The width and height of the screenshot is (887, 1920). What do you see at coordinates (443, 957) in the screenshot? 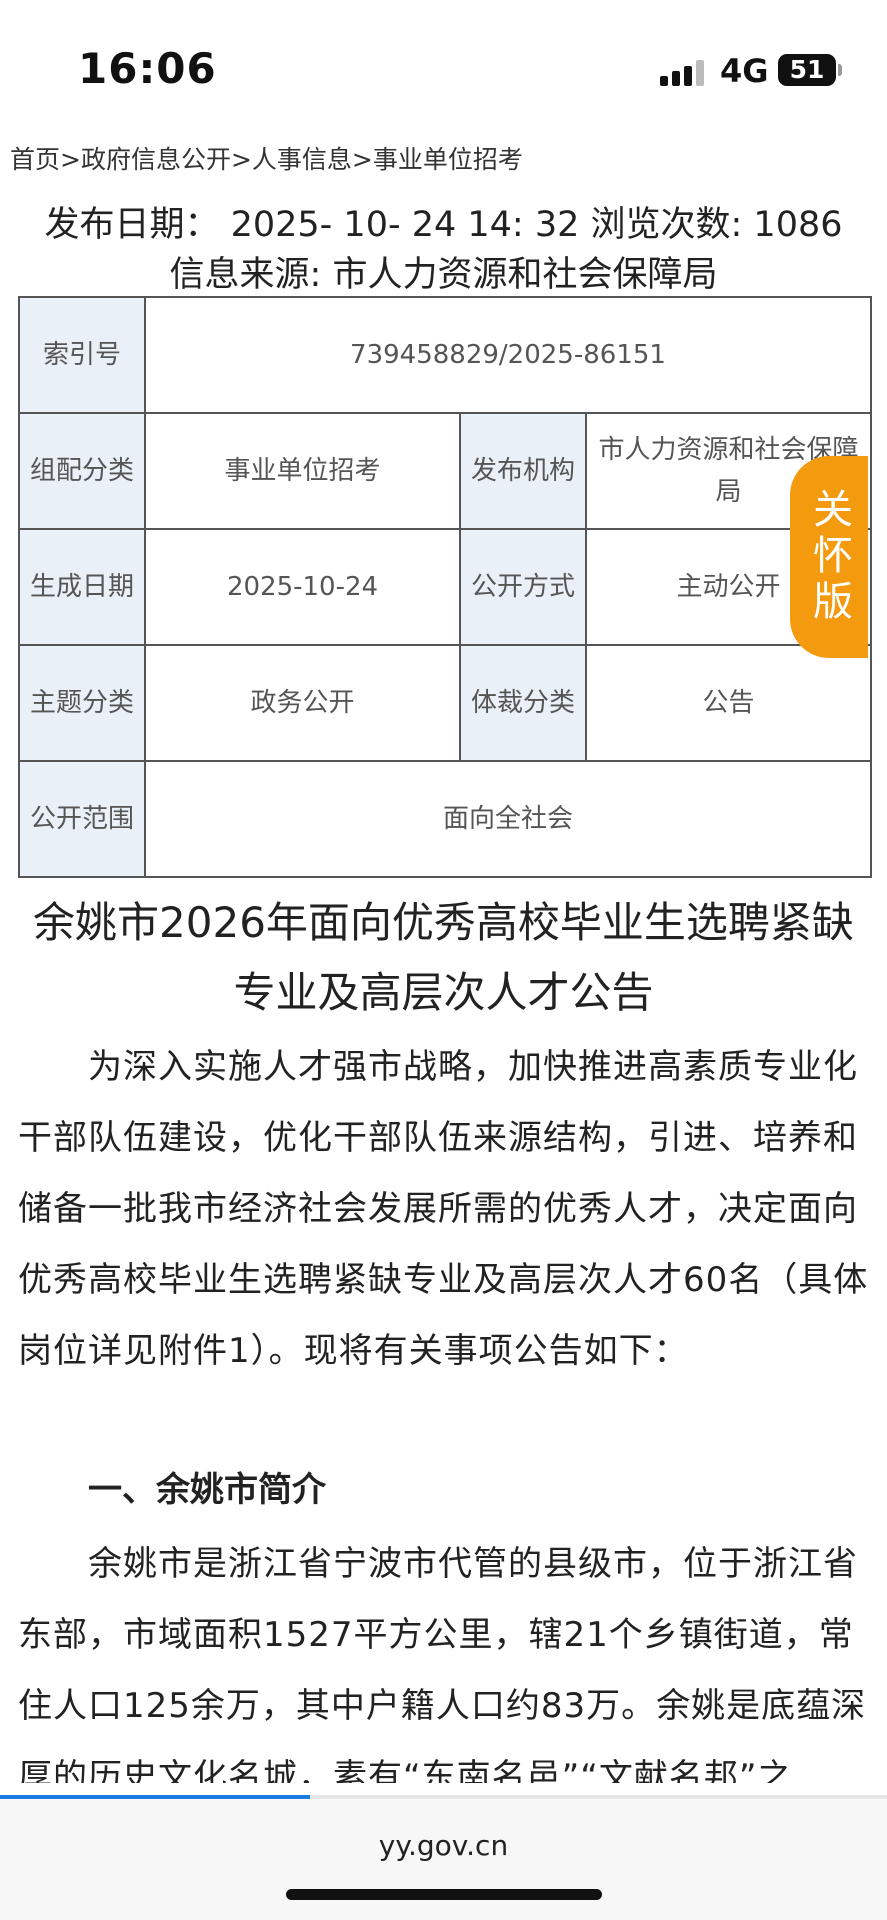
I see `article-title: 余姚市2026年面向优秀高校毕业生选聘紧缺专业及高层次人才公告` at bounding box center [443, 957].